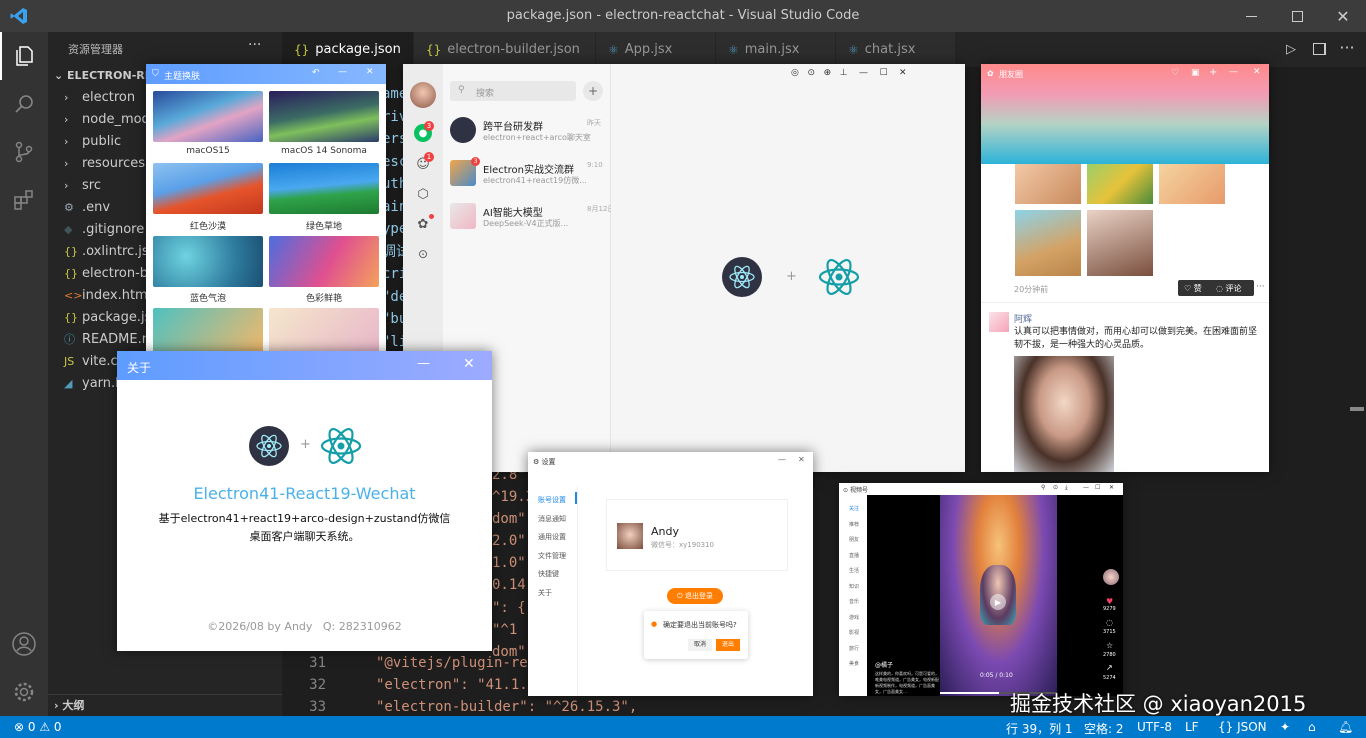 This screenshot has width=1366, height=738. Describe the element at coordinates (38, 727) in the screenshot. I see `problems-status: ⊗ 0 ⚠ 0` at that location.